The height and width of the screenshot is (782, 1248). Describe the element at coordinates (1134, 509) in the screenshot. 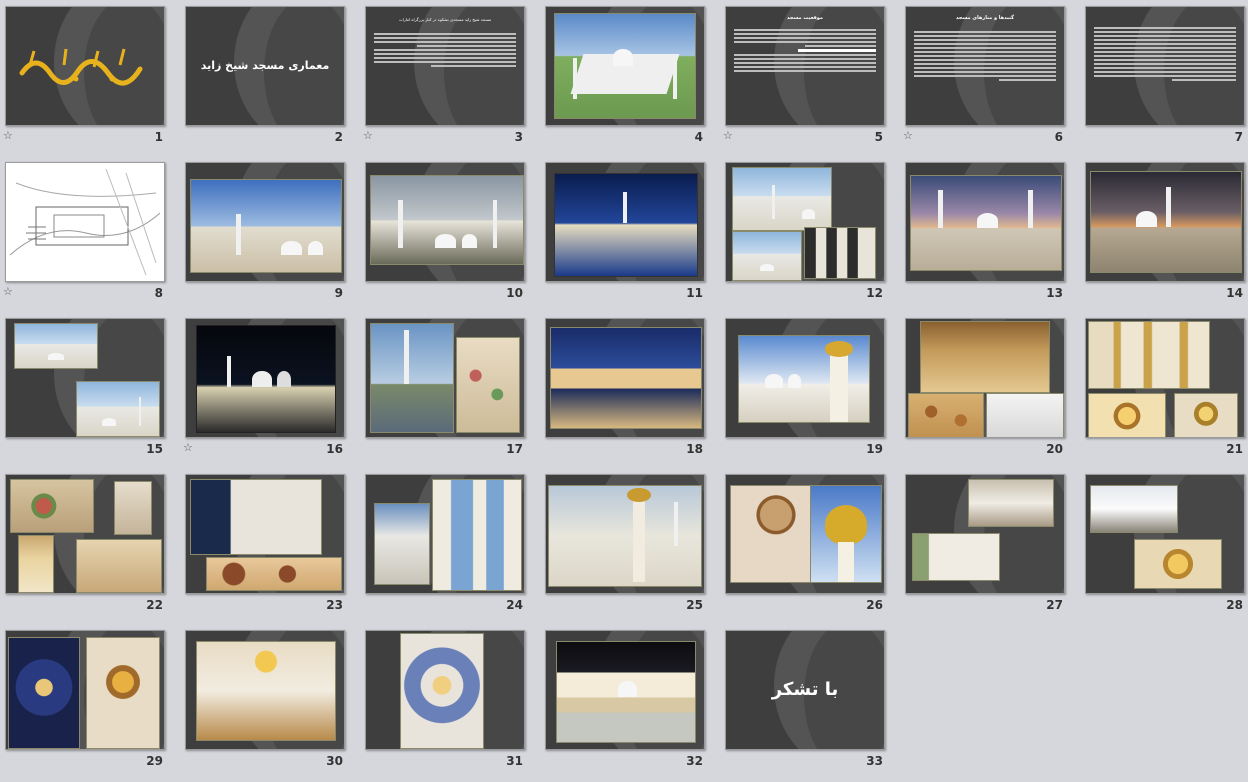

I see `dome-interior-photo` at that location.